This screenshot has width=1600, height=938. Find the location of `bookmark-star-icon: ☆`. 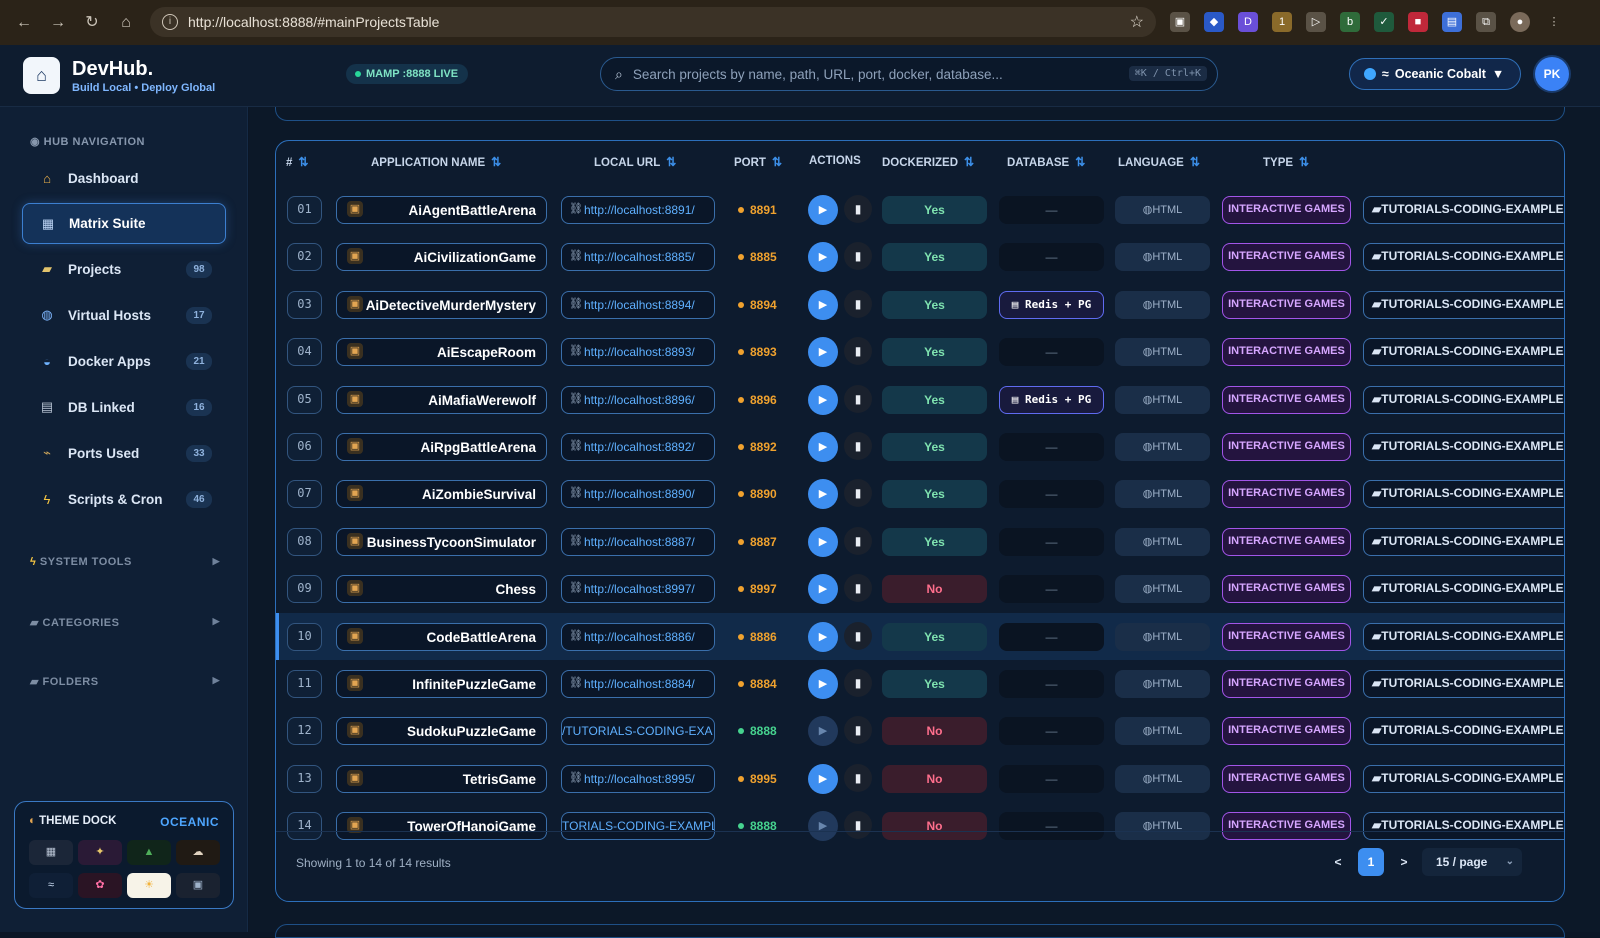

bookmark-star-icon: ☆ is located at coordinates (1137, 22).